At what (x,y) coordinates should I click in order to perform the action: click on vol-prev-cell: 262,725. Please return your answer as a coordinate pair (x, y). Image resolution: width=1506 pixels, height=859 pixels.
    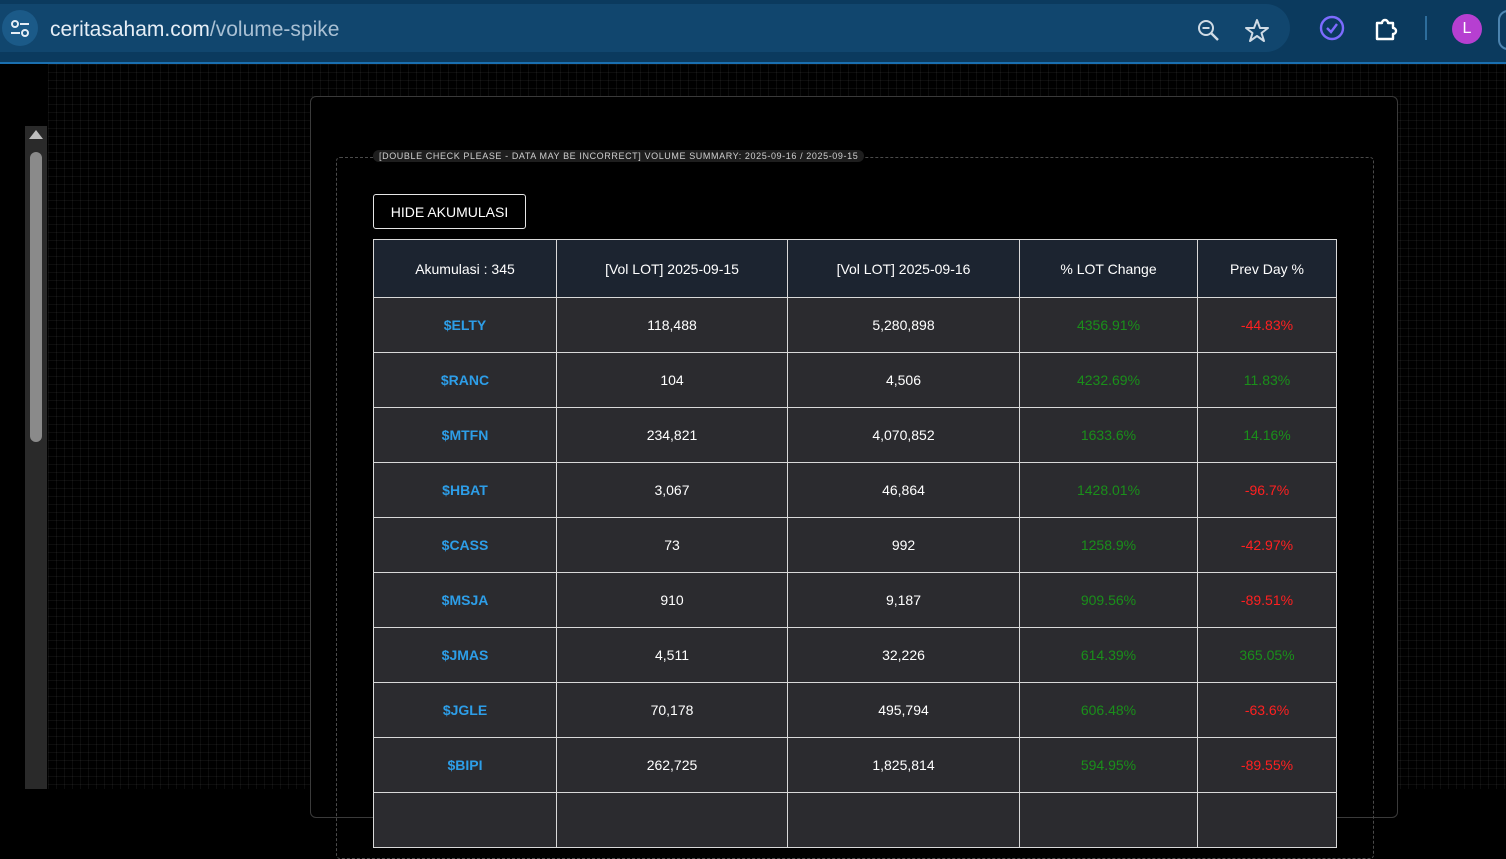
    Looking at the image, I should click on (672, 765).